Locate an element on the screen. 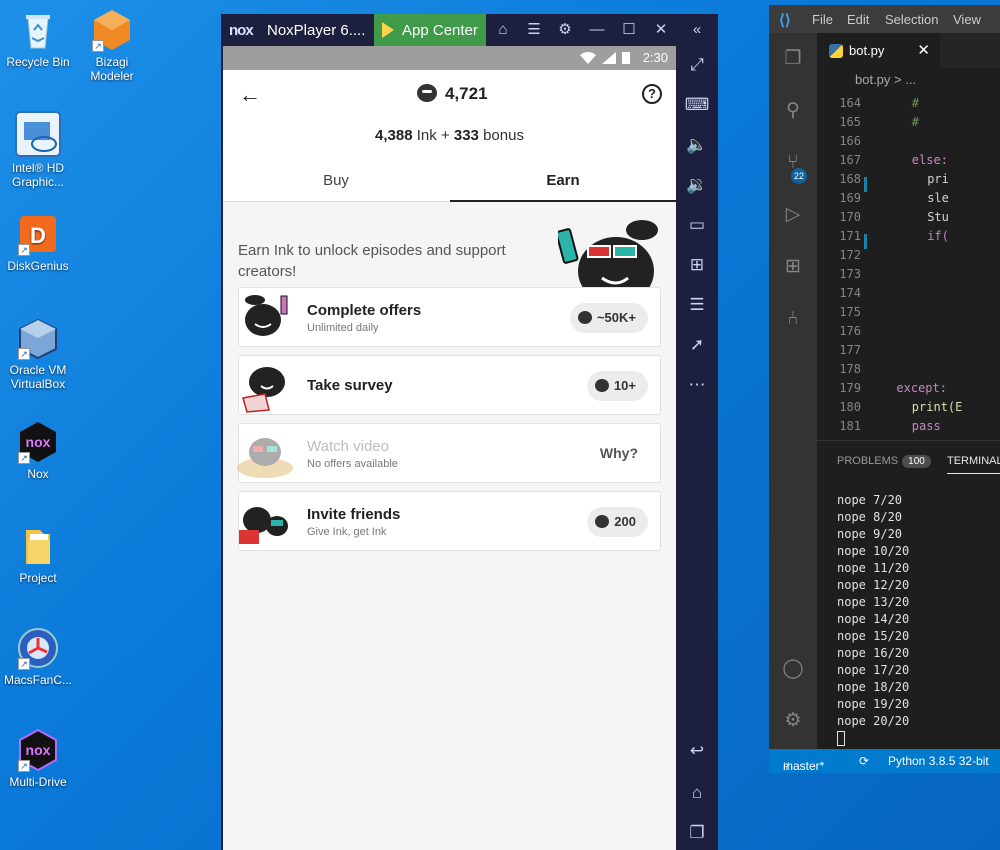  buy-earn-tabs: Buy Earn is located at coordinates (449, 187).